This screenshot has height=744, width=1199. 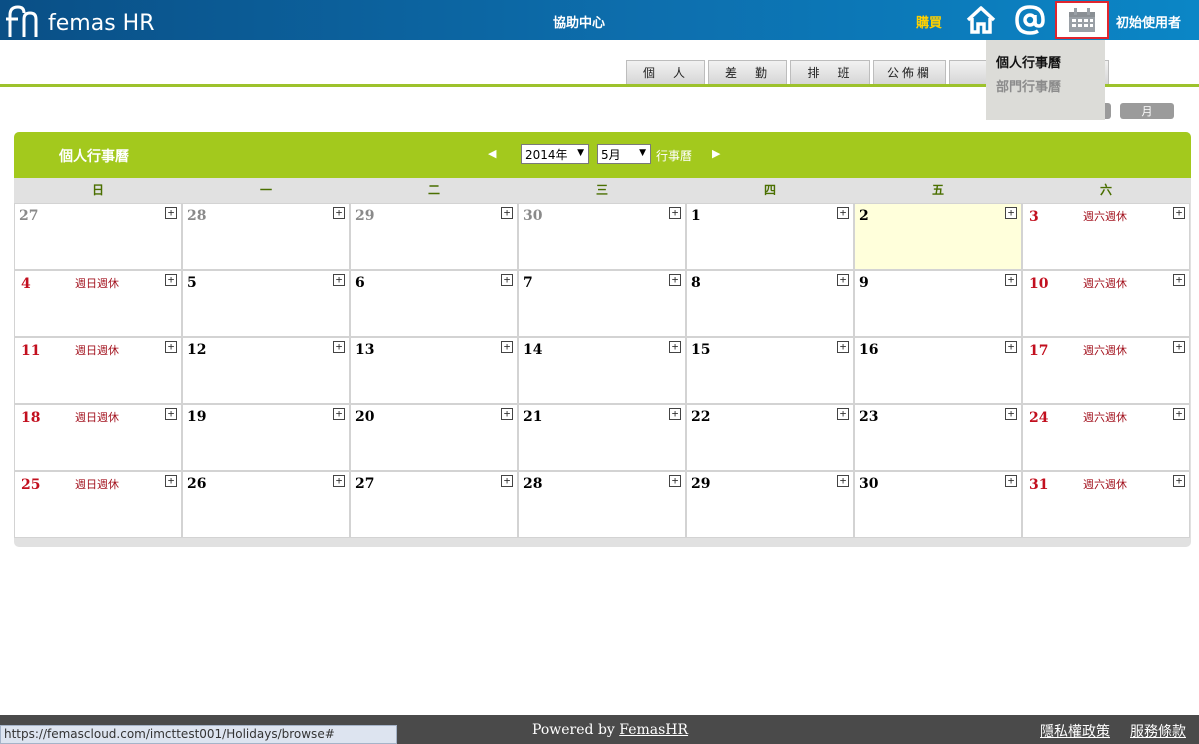 What do you see at coordinates (579, 21) in the screenshot?
I see `help-center-link: 協助中心` at bounding box center [579, 21].